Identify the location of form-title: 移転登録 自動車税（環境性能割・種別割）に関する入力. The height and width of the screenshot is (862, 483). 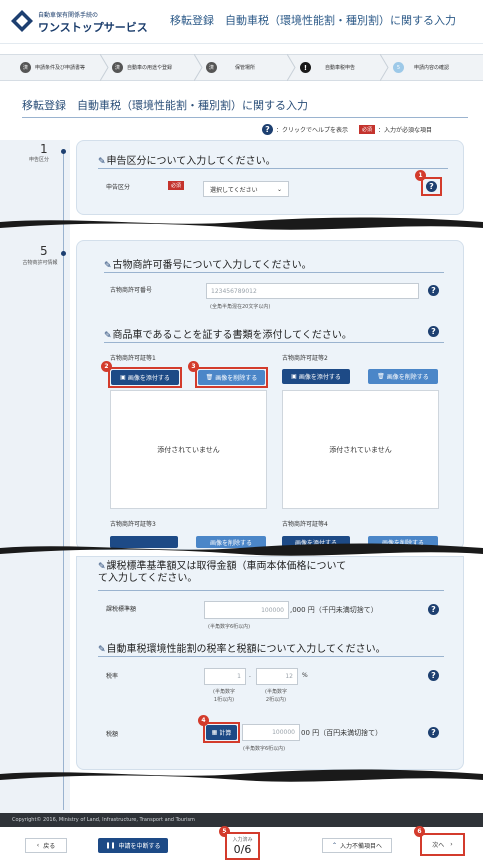
(165, 105).